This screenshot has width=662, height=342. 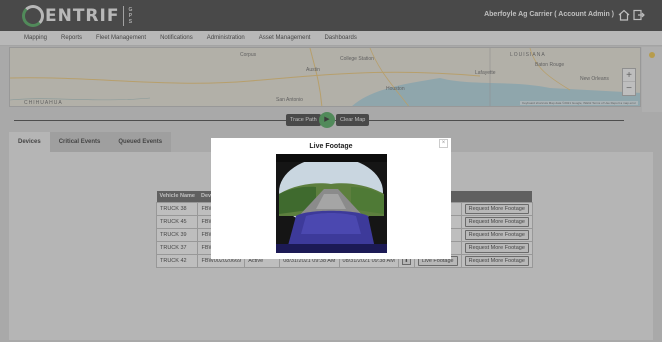 I want to click on live-footage-modal: Live Footage ×, so click(x=331, y=198).